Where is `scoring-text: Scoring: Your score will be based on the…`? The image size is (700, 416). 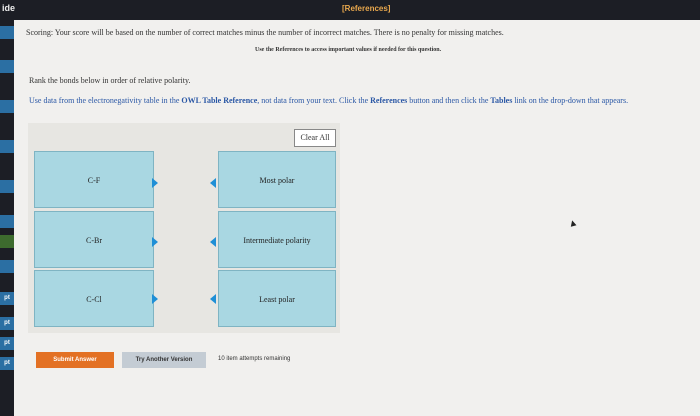
scoring-text: Scoring: Your score will be based on the… is located at coordinates (265, 32).